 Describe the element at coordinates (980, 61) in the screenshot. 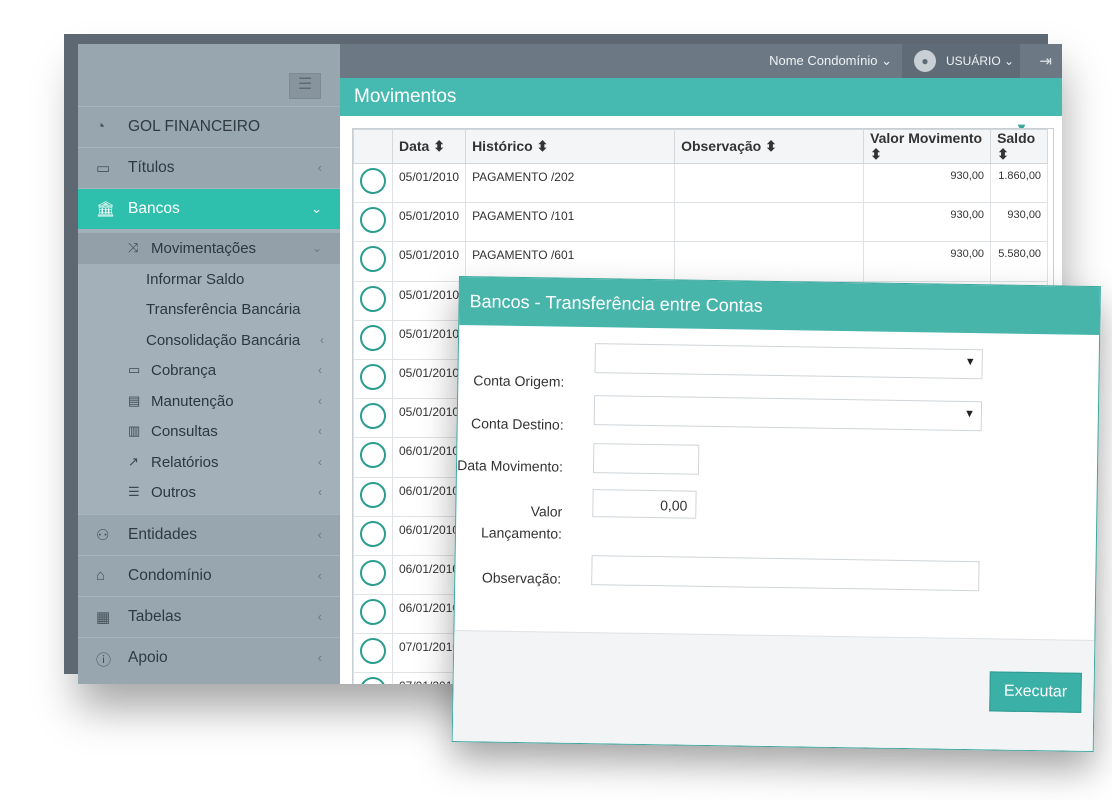

I see `user-label: USUÁRIO ⌄` at that location.